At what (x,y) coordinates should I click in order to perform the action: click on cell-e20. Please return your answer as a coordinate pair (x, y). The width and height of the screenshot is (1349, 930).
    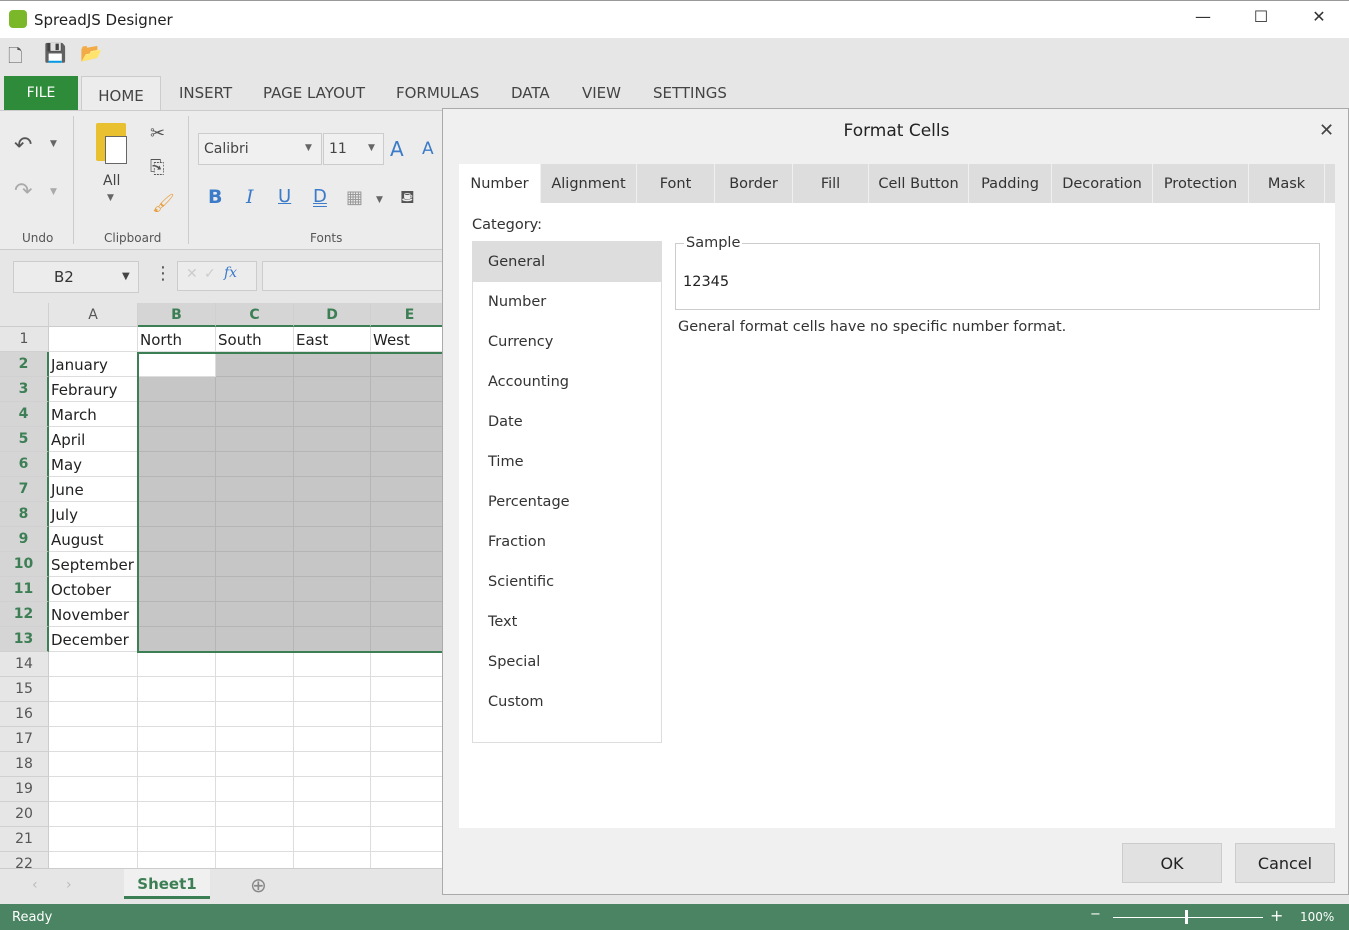
    Looking at the image, I should click on (406, 814).